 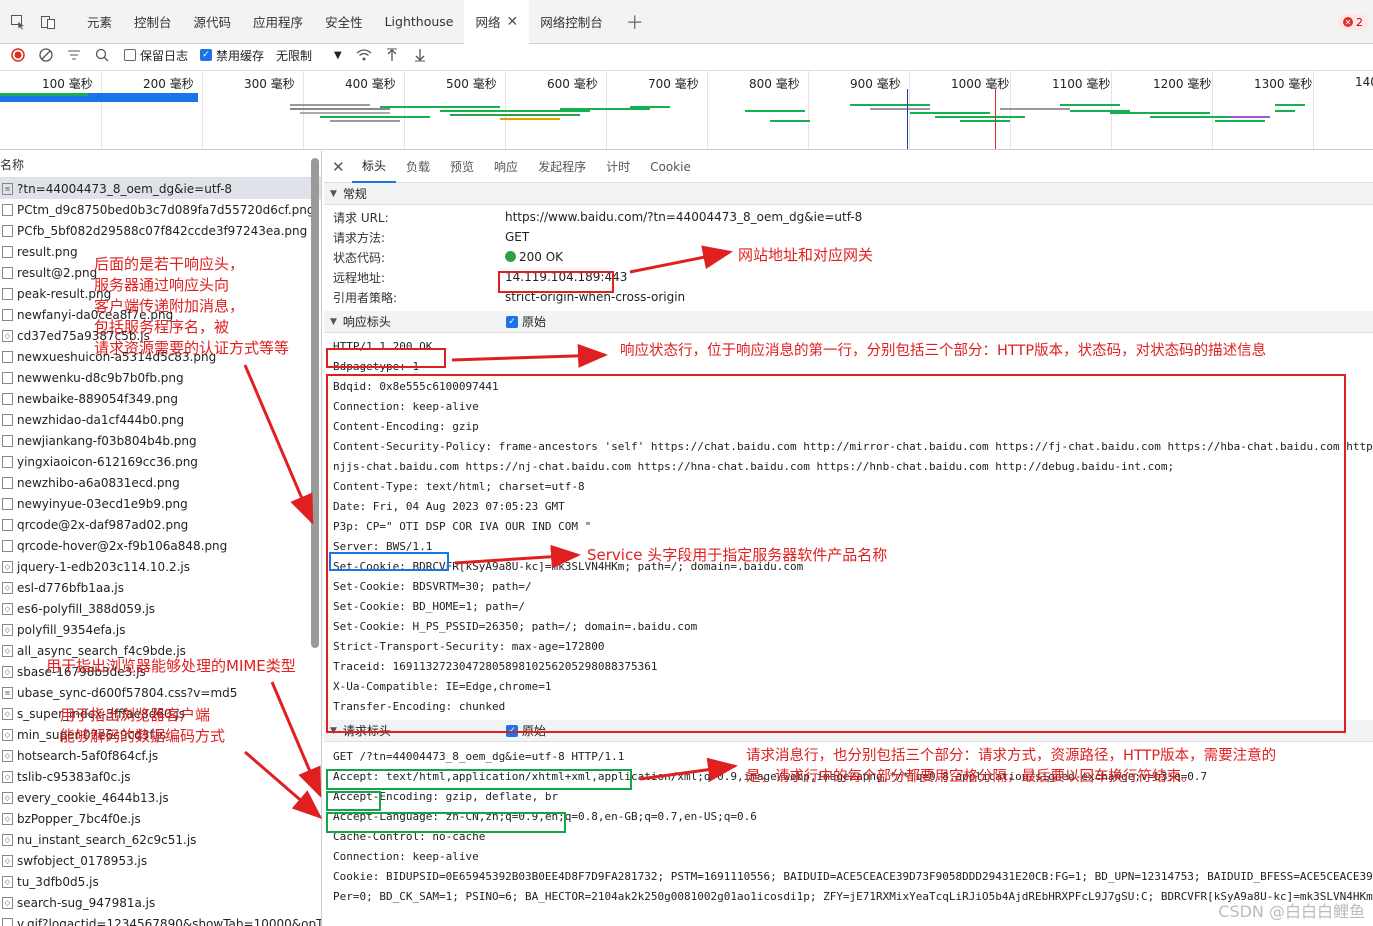 I want to click on tab-label: 安全性, so click(x=344, y=22).